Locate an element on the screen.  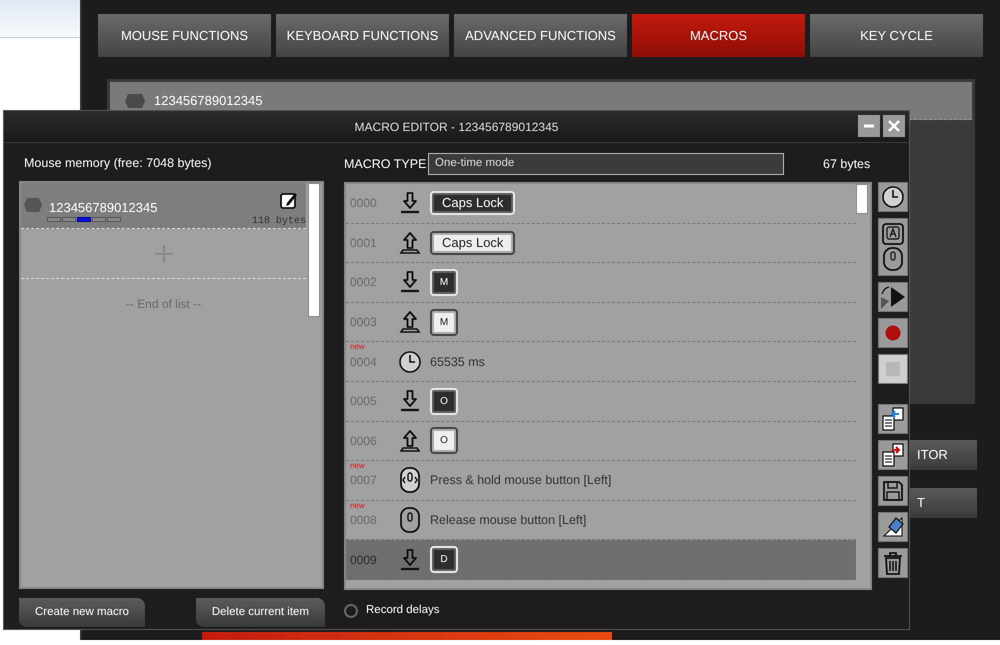
tab: MOUSE FUNCTIONS is located at coordinates (184, 35).